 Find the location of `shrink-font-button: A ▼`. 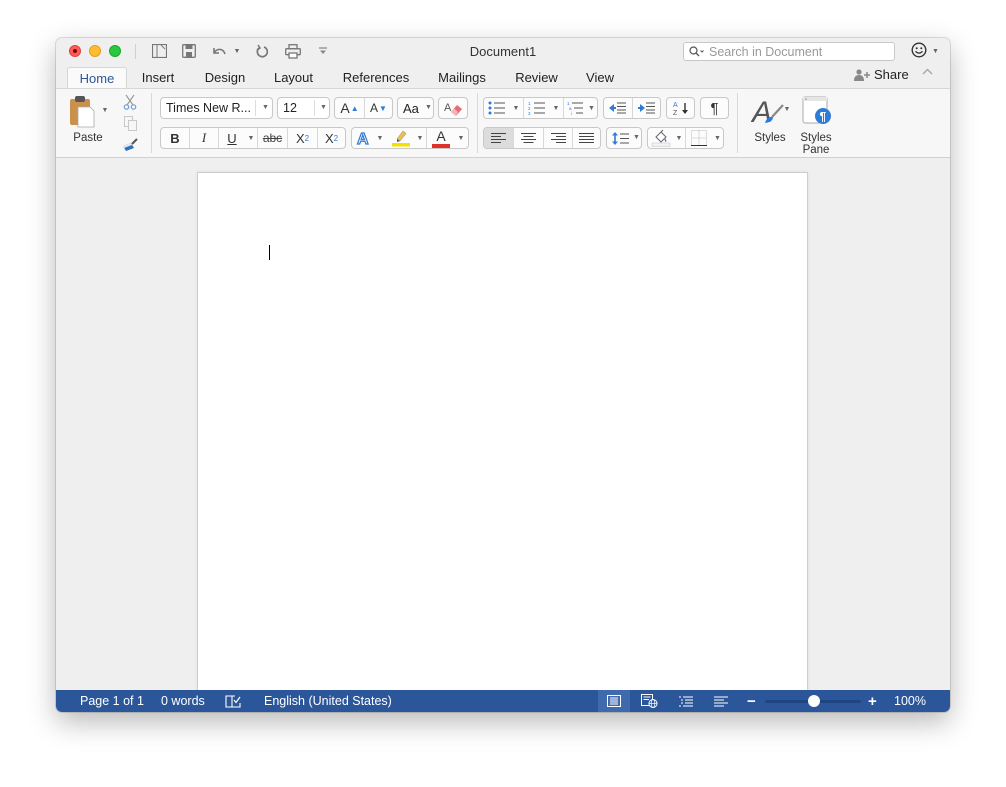

shrink-font-button: A ▼ is located at coordinates (378, 108).